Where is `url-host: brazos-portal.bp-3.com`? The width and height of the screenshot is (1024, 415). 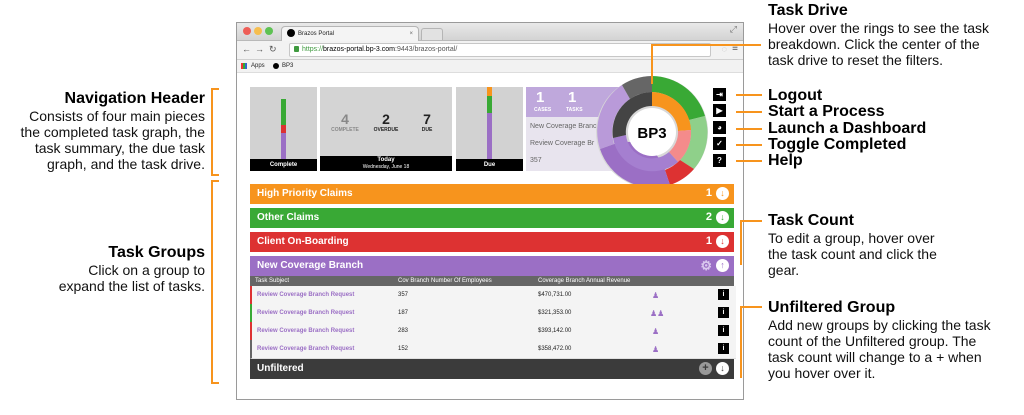 url-host: brazos-portal.bp-3.com is located at coordinates (359, 49).